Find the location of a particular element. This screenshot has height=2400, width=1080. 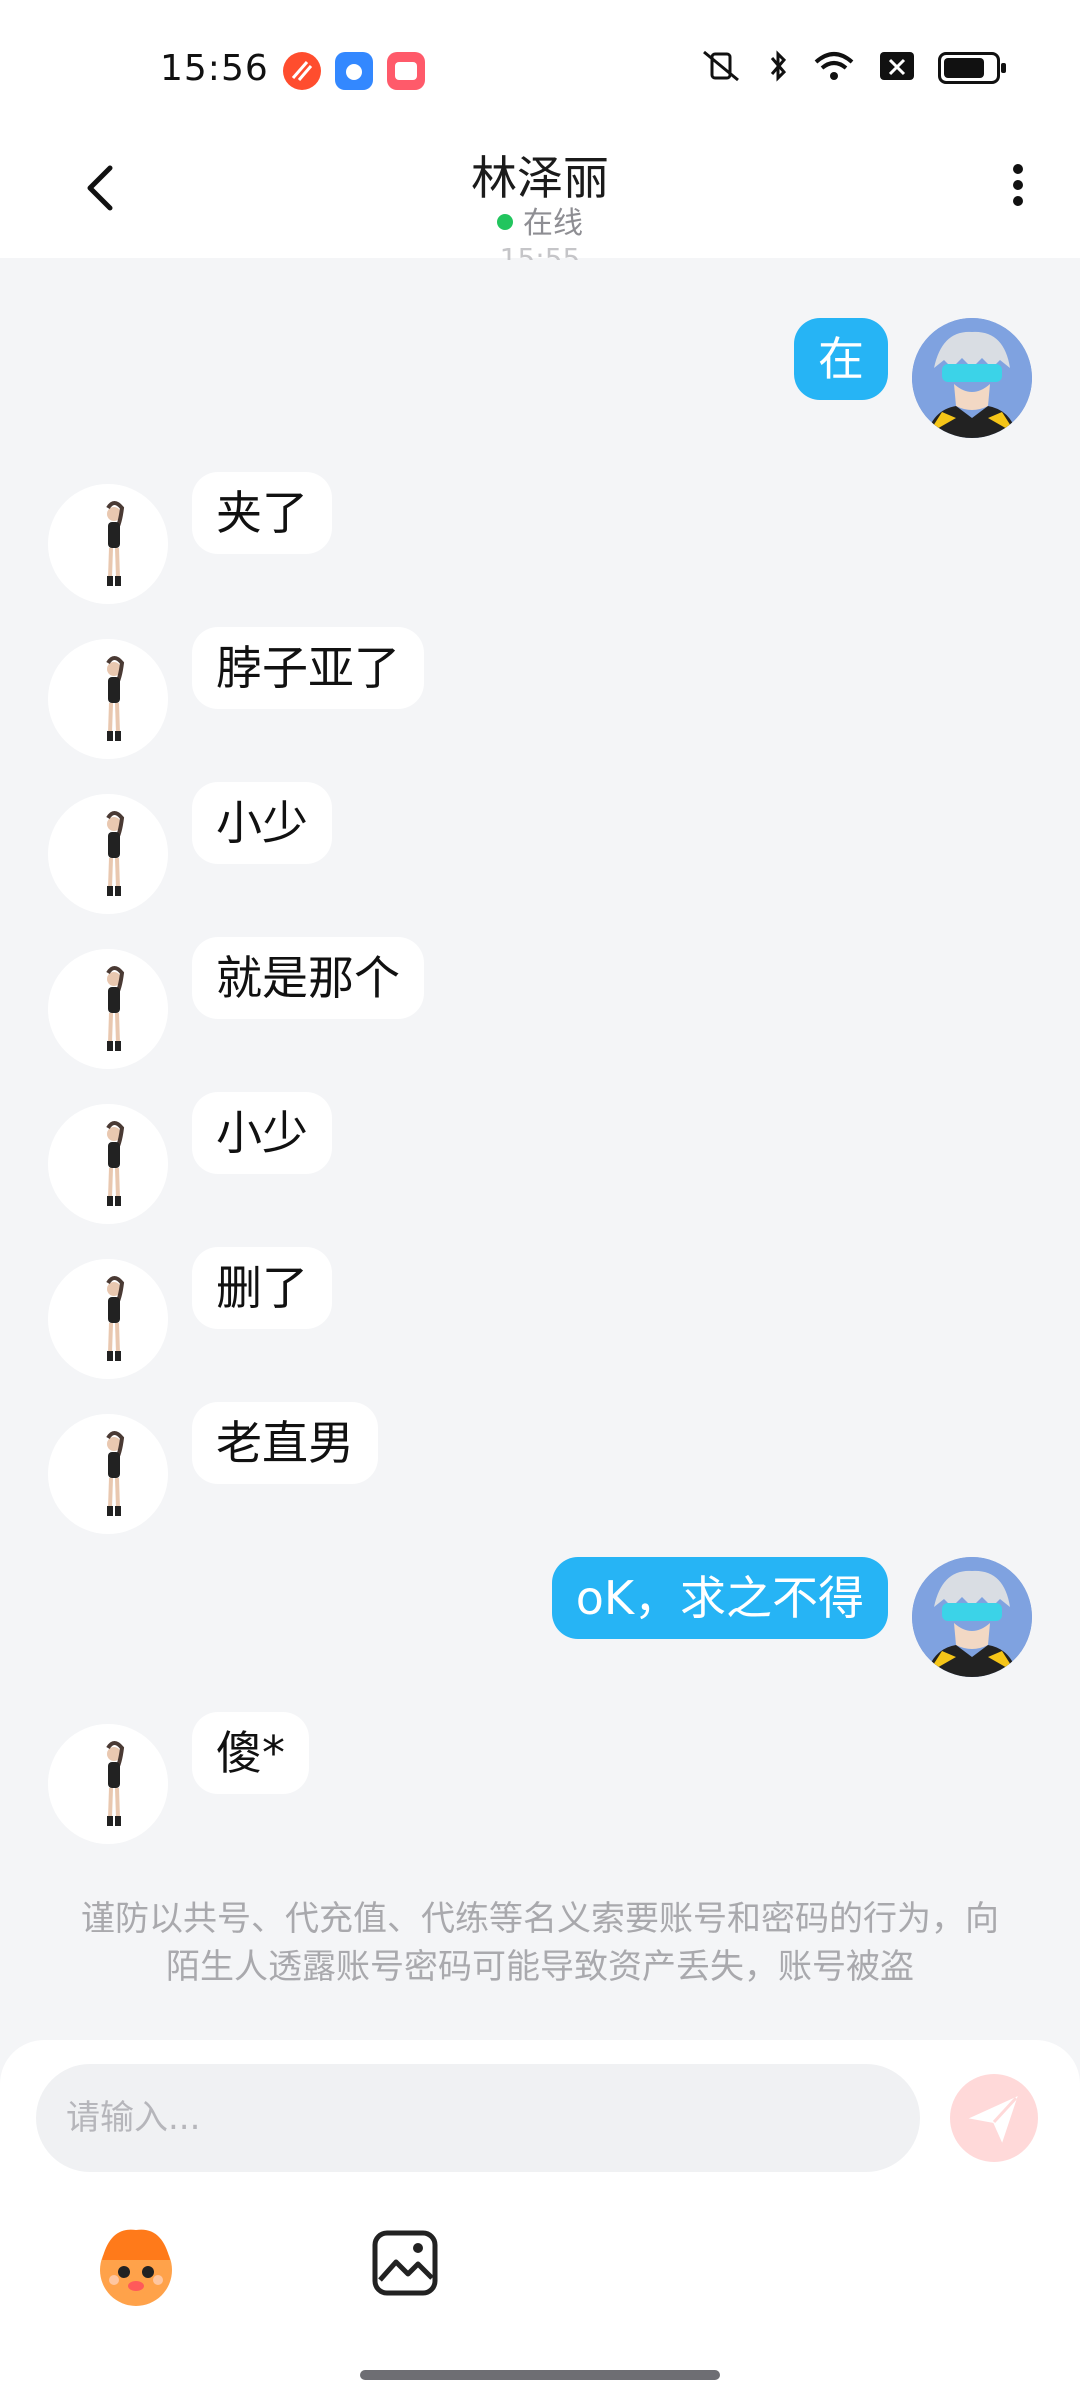

status-icons is located at coordinates (852, 68).